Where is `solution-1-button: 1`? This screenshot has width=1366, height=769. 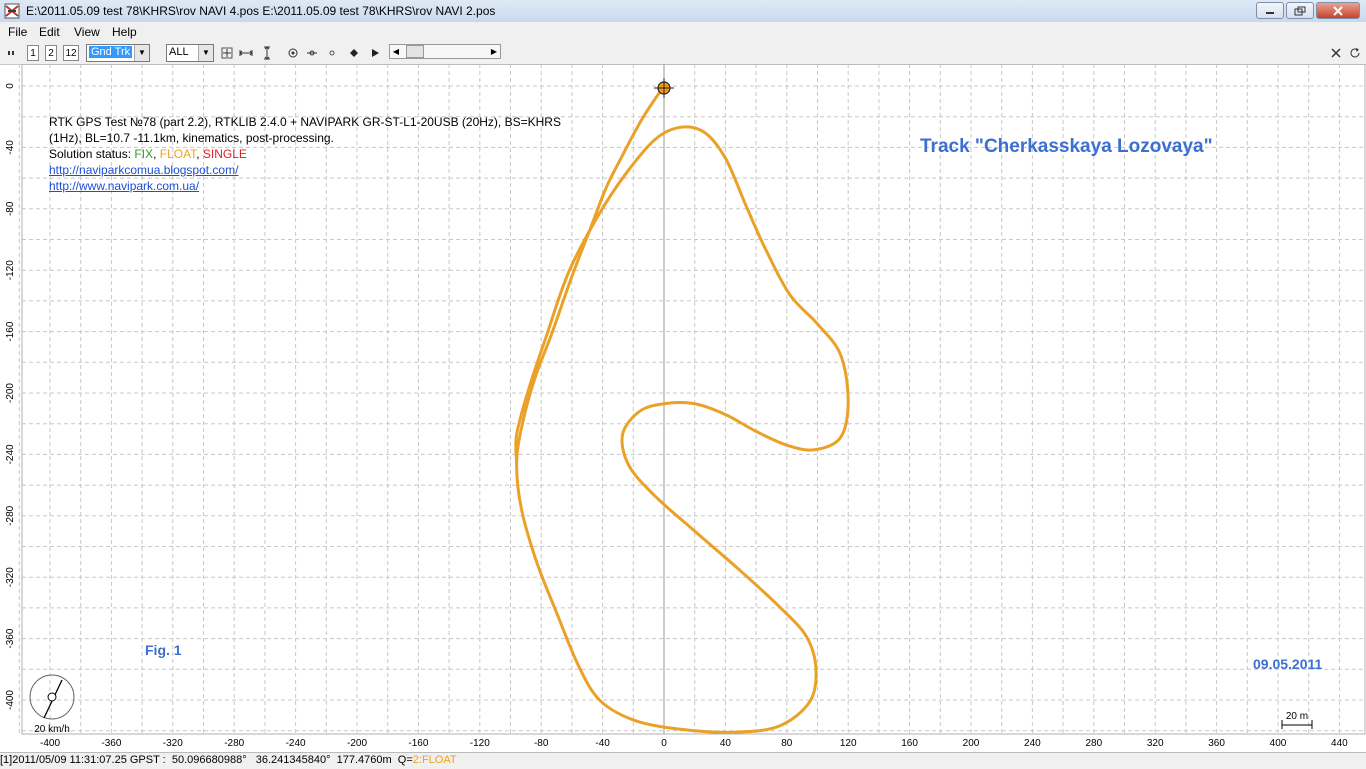
solution-1-button: 1 is located at coordinates (33, 53).